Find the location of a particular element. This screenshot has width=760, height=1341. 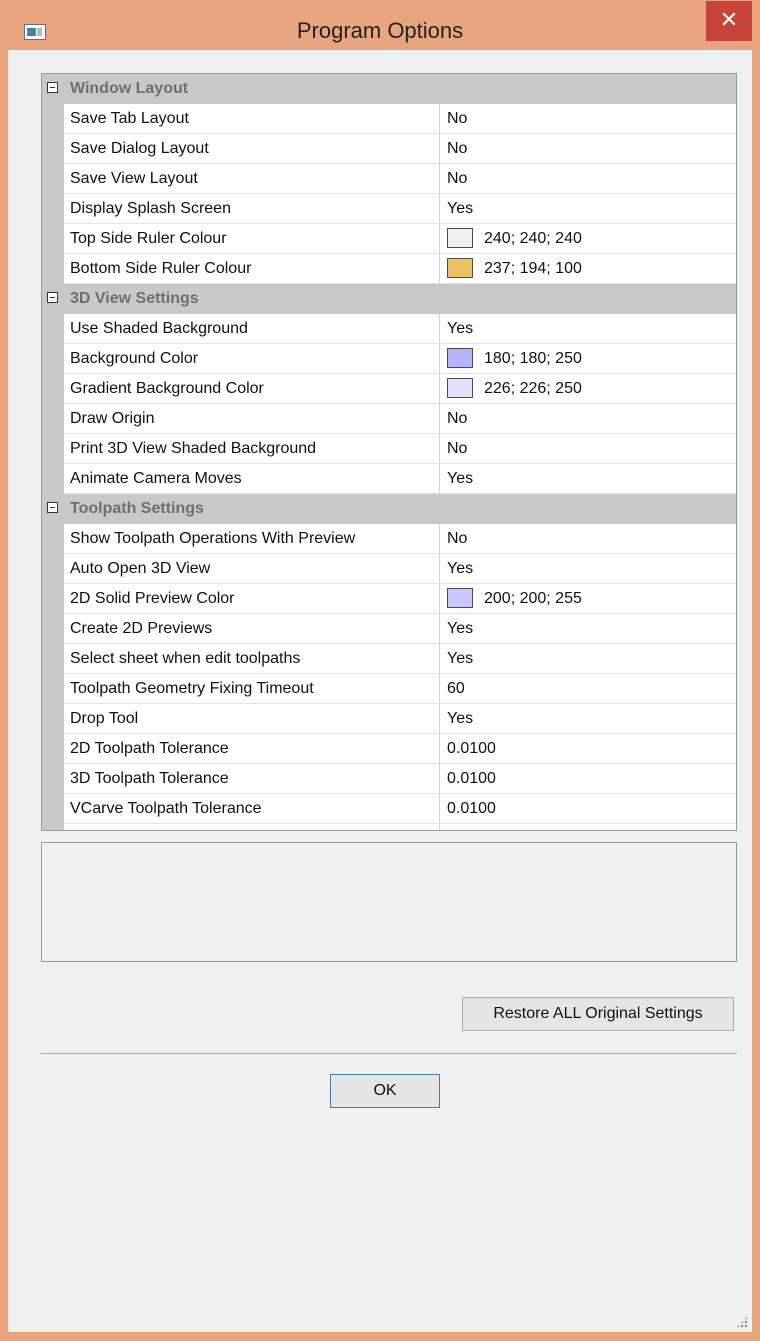

property-name: Save View Layout is located at coordinates (134, 178).